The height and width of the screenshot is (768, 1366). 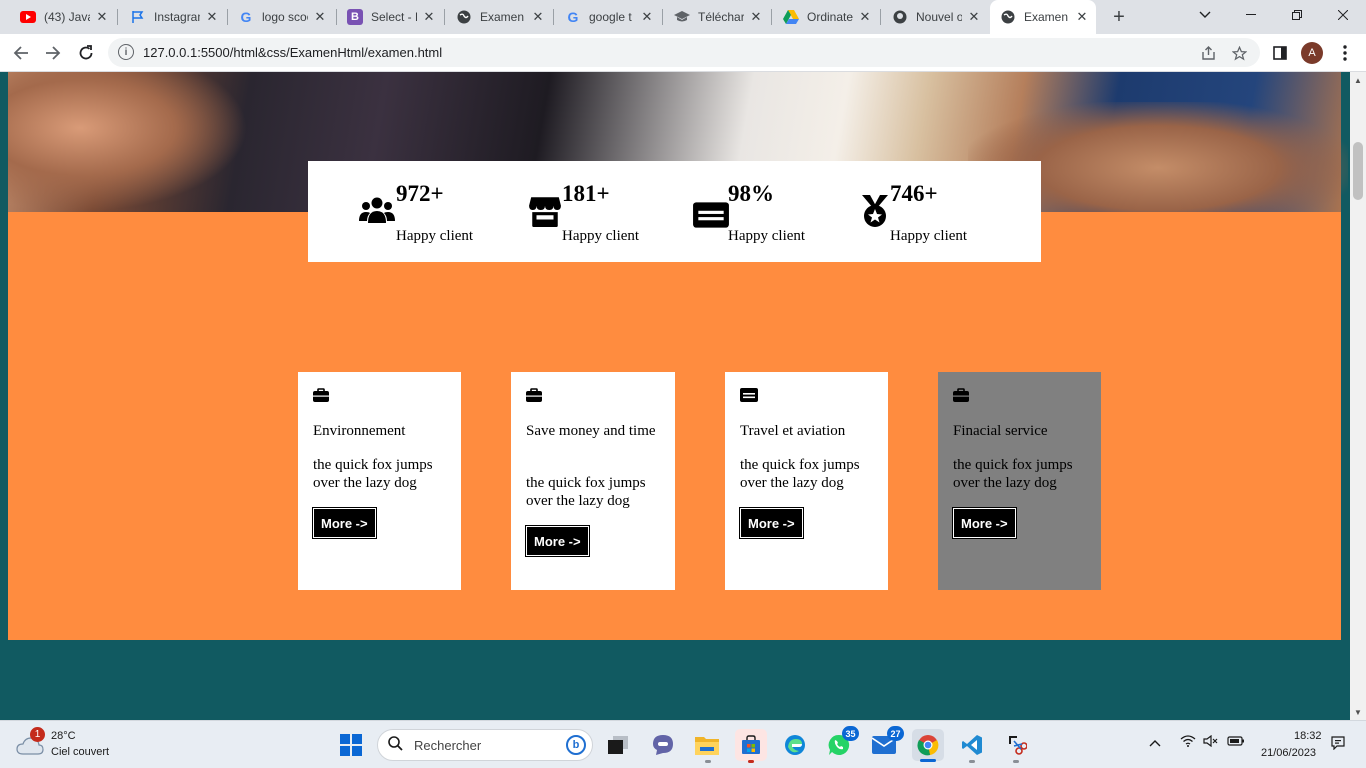 I want to click on tab-instagram: Instagram ✕, so click(x=173, y=17).